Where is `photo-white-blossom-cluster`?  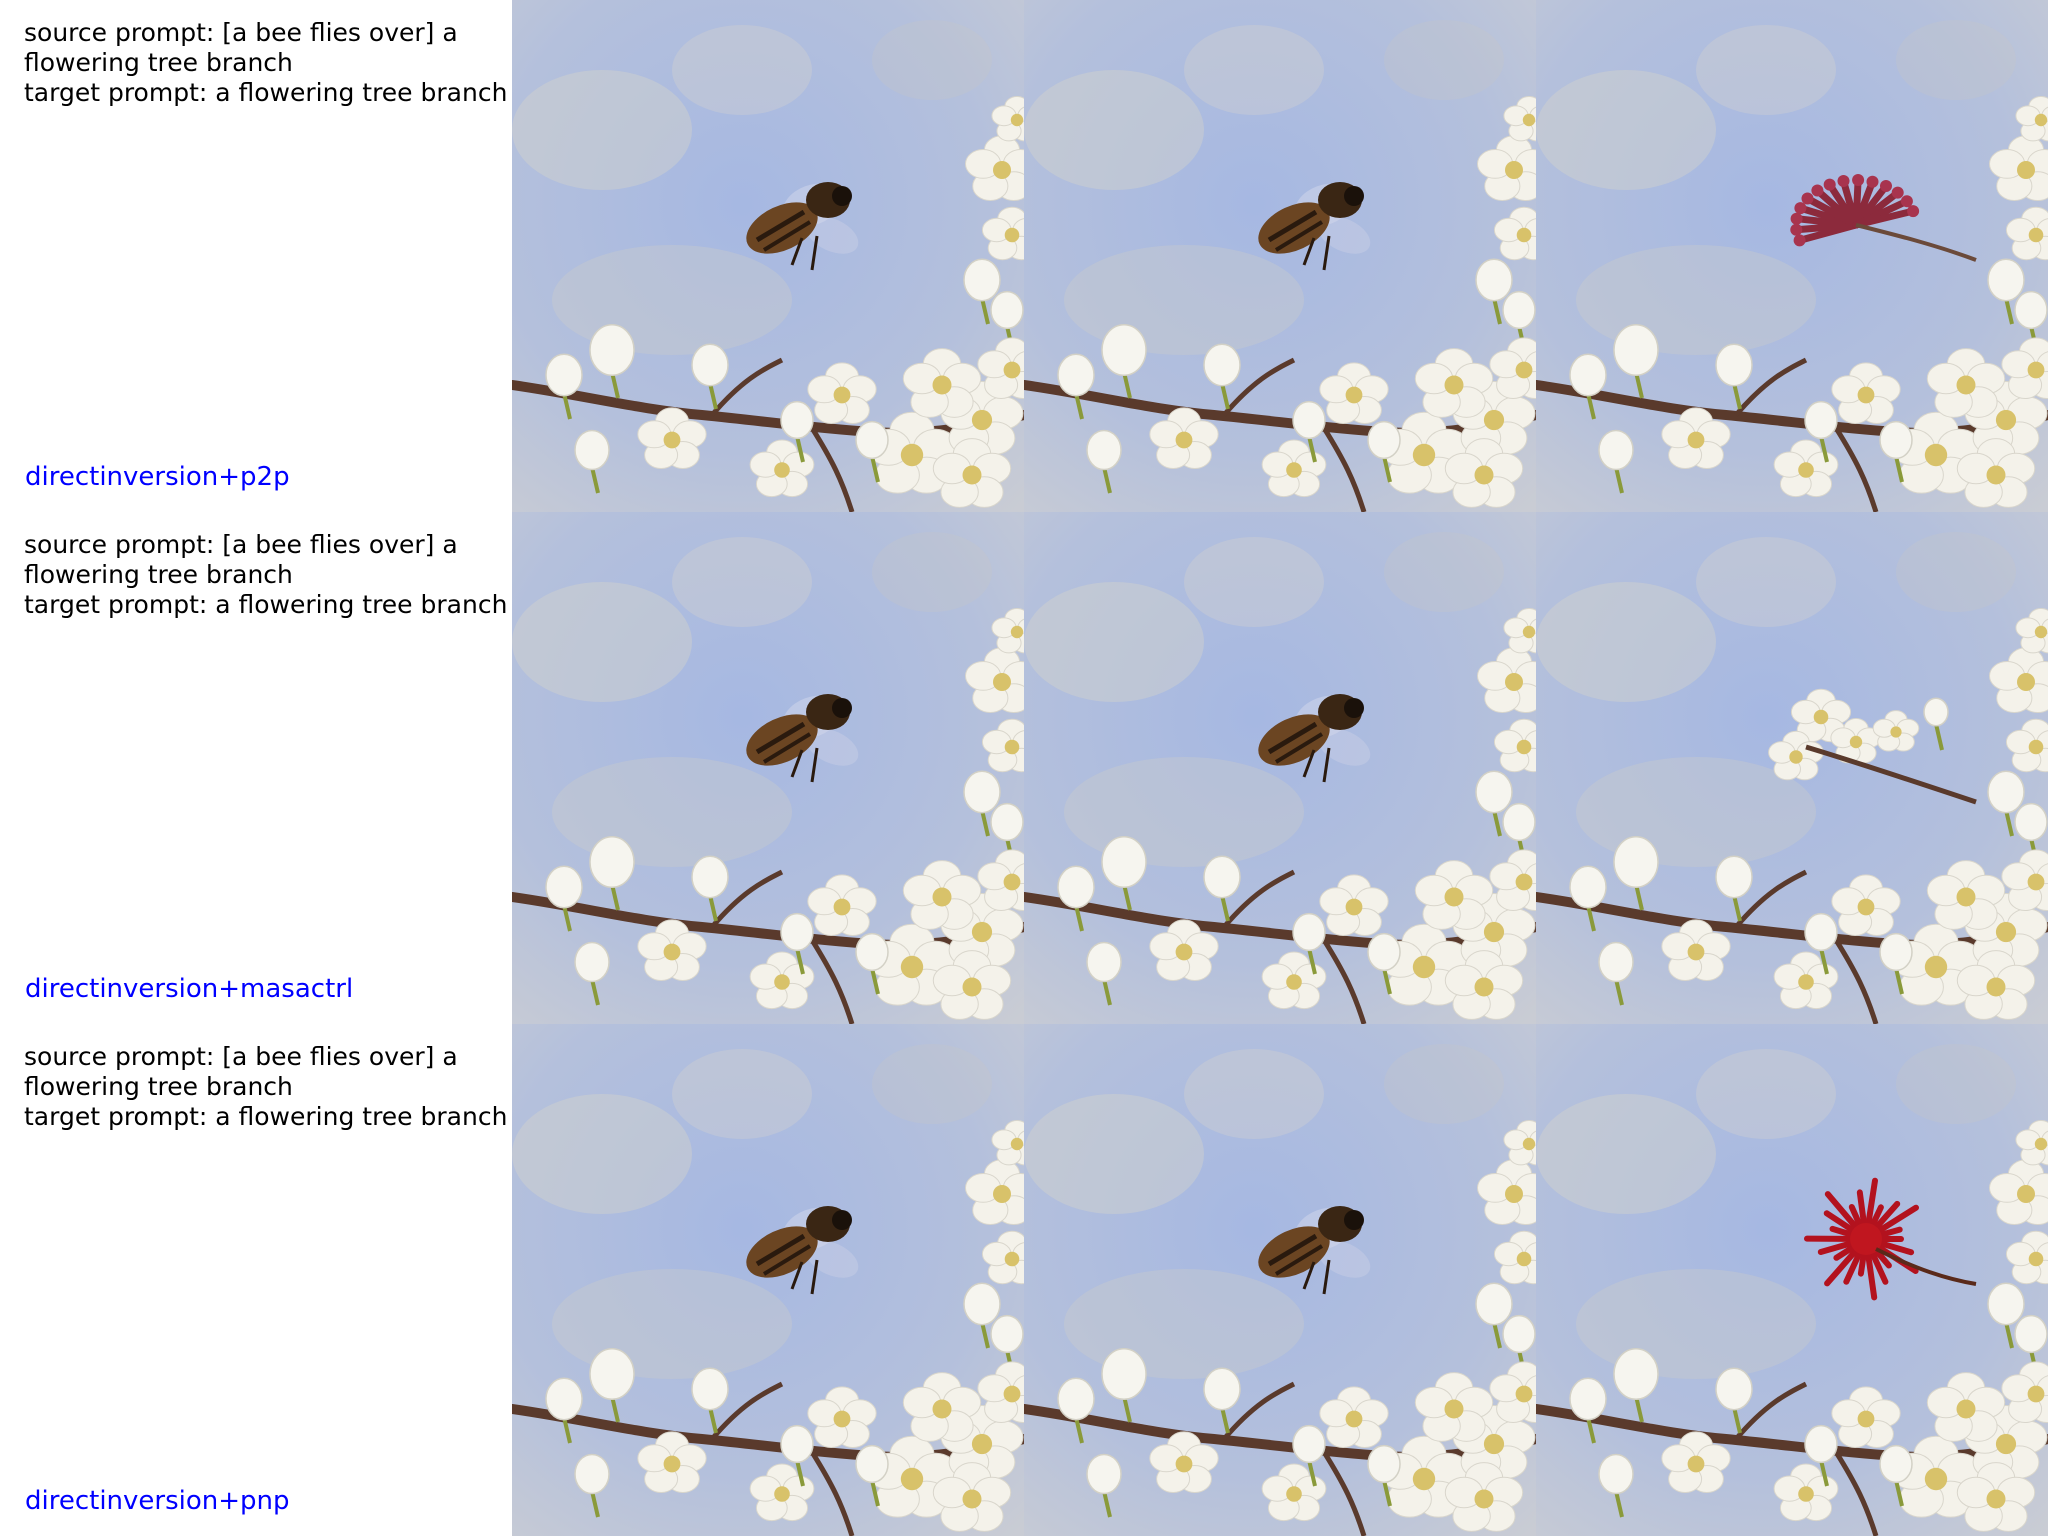 photo-white-blossom-cluster is located at coordinates (1792, 768).